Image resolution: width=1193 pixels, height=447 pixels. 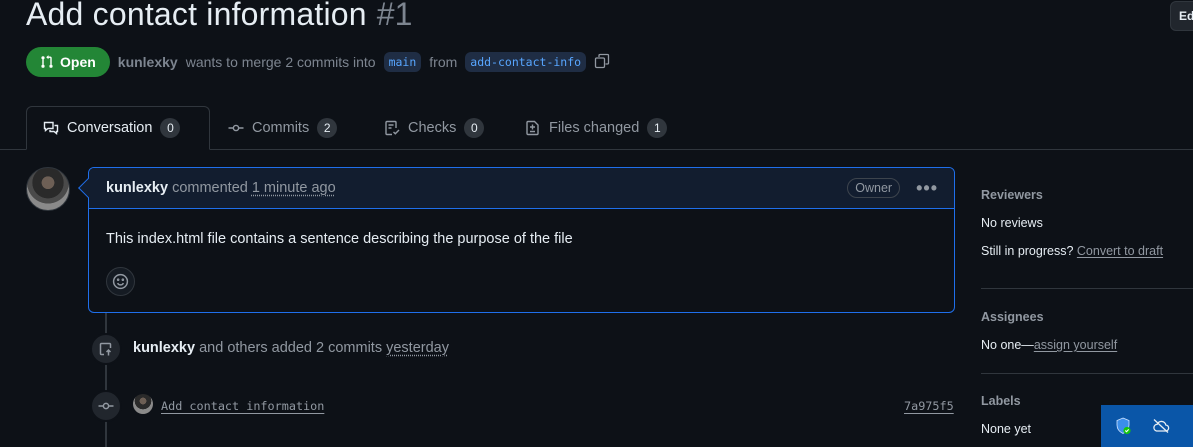 I want to click on assign-yourself-link: assign yourself, so click(x=1075, y=345).